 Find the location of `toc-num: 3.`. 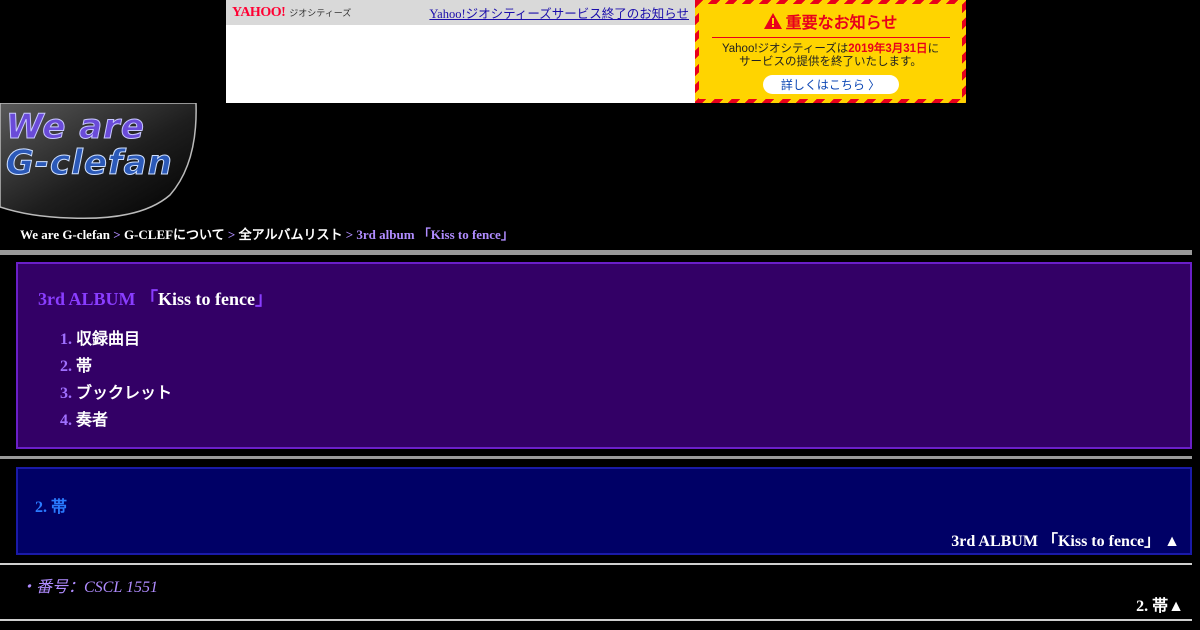

toc-num: 3. is located at coordinates (66, 393).